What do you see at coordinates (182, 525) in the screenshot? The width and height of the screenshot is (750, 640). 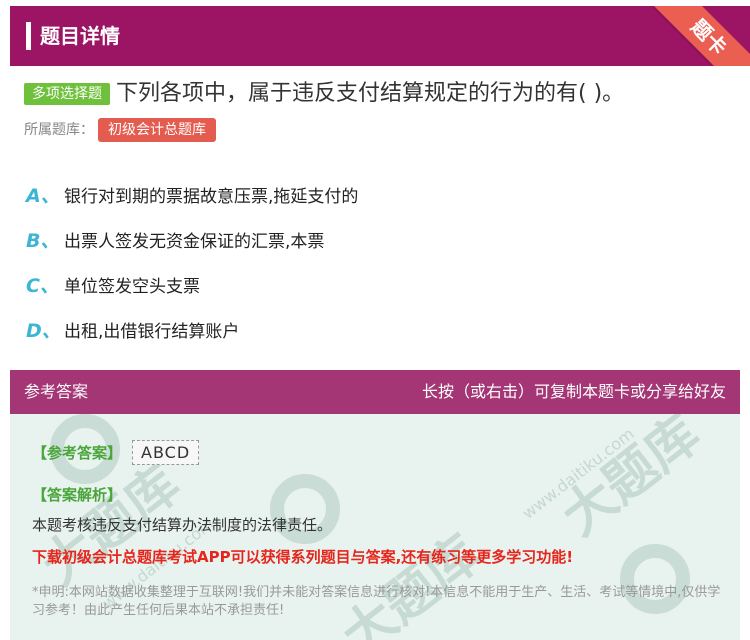 I see `analysis-text: 本题考核违反支付结算办法制度的法律责任。` at bounding box center [182, 525].